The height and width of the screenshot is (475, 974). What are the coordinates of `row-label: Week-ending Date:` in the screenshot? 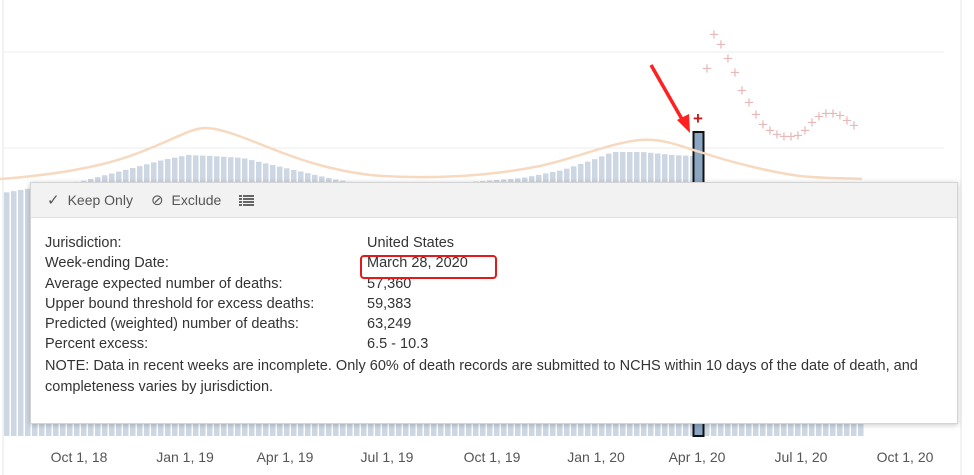 It's located at (107, 263).